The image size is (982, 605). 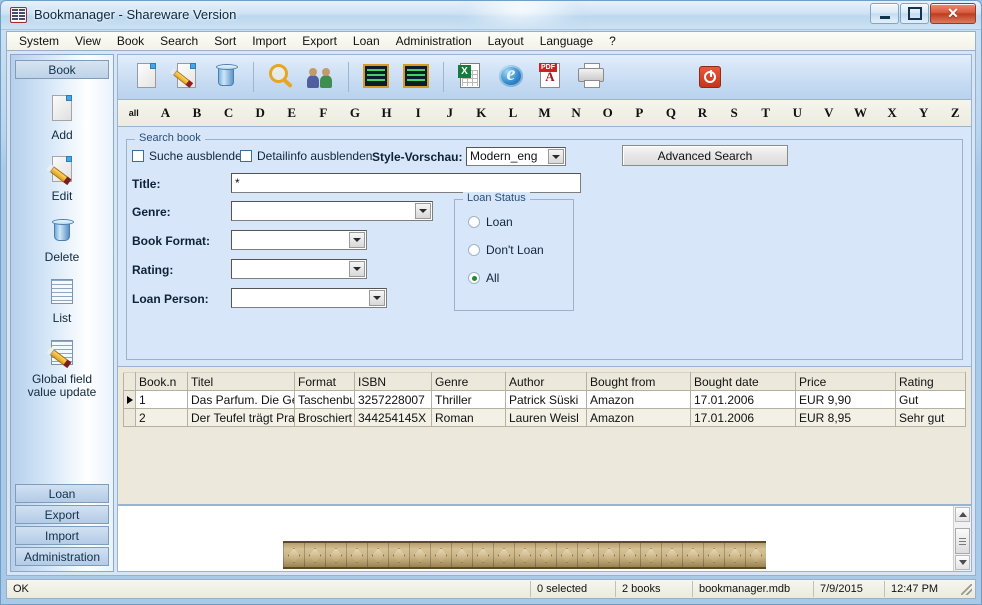 I want to click on alpha-filter-p: P, so click(x=640, y=113).